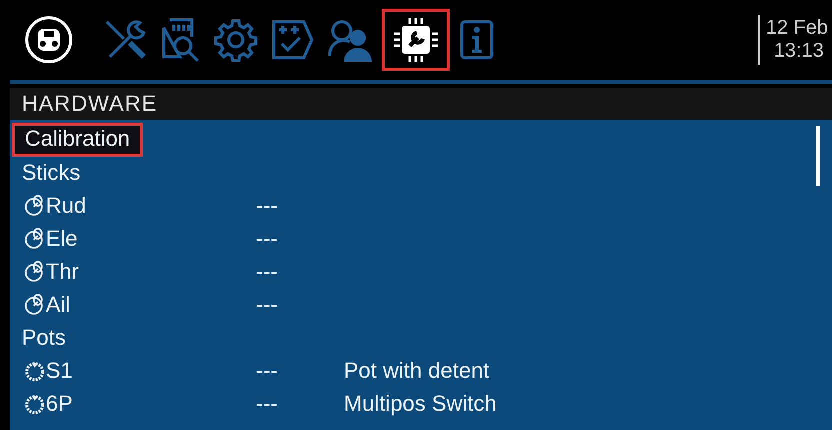  I want to click on settings-icon, so click(236, 40).